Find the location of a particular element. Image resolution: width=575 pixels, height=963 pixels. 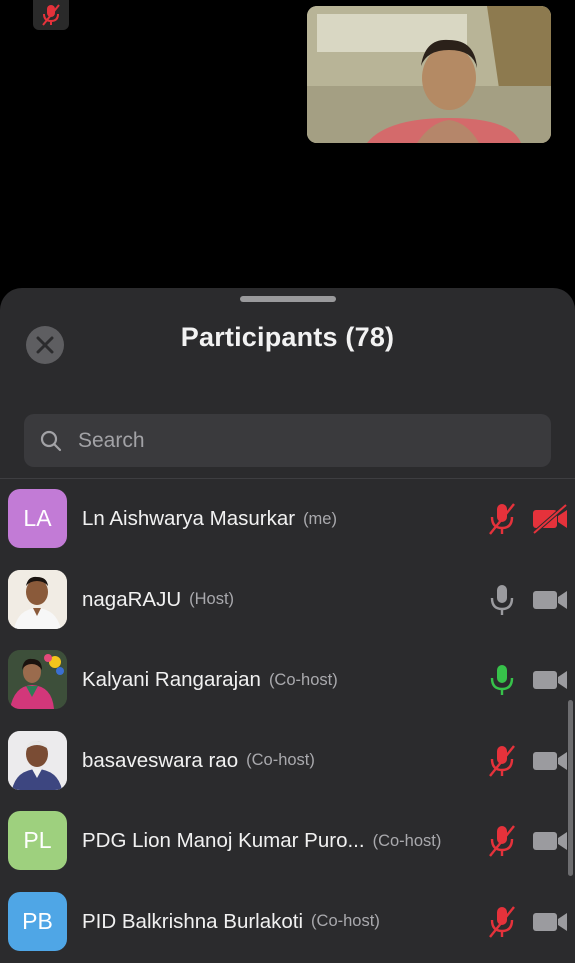

video-camera-off-icon is located at coordinates (550, 519).